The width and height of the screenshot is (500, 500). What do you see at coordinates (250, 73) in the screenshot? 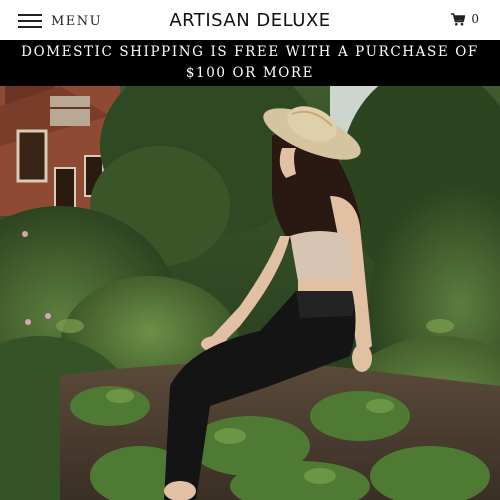
I see `announcement-line-2: $100 OR MORE` at bounding box center [250, 73].